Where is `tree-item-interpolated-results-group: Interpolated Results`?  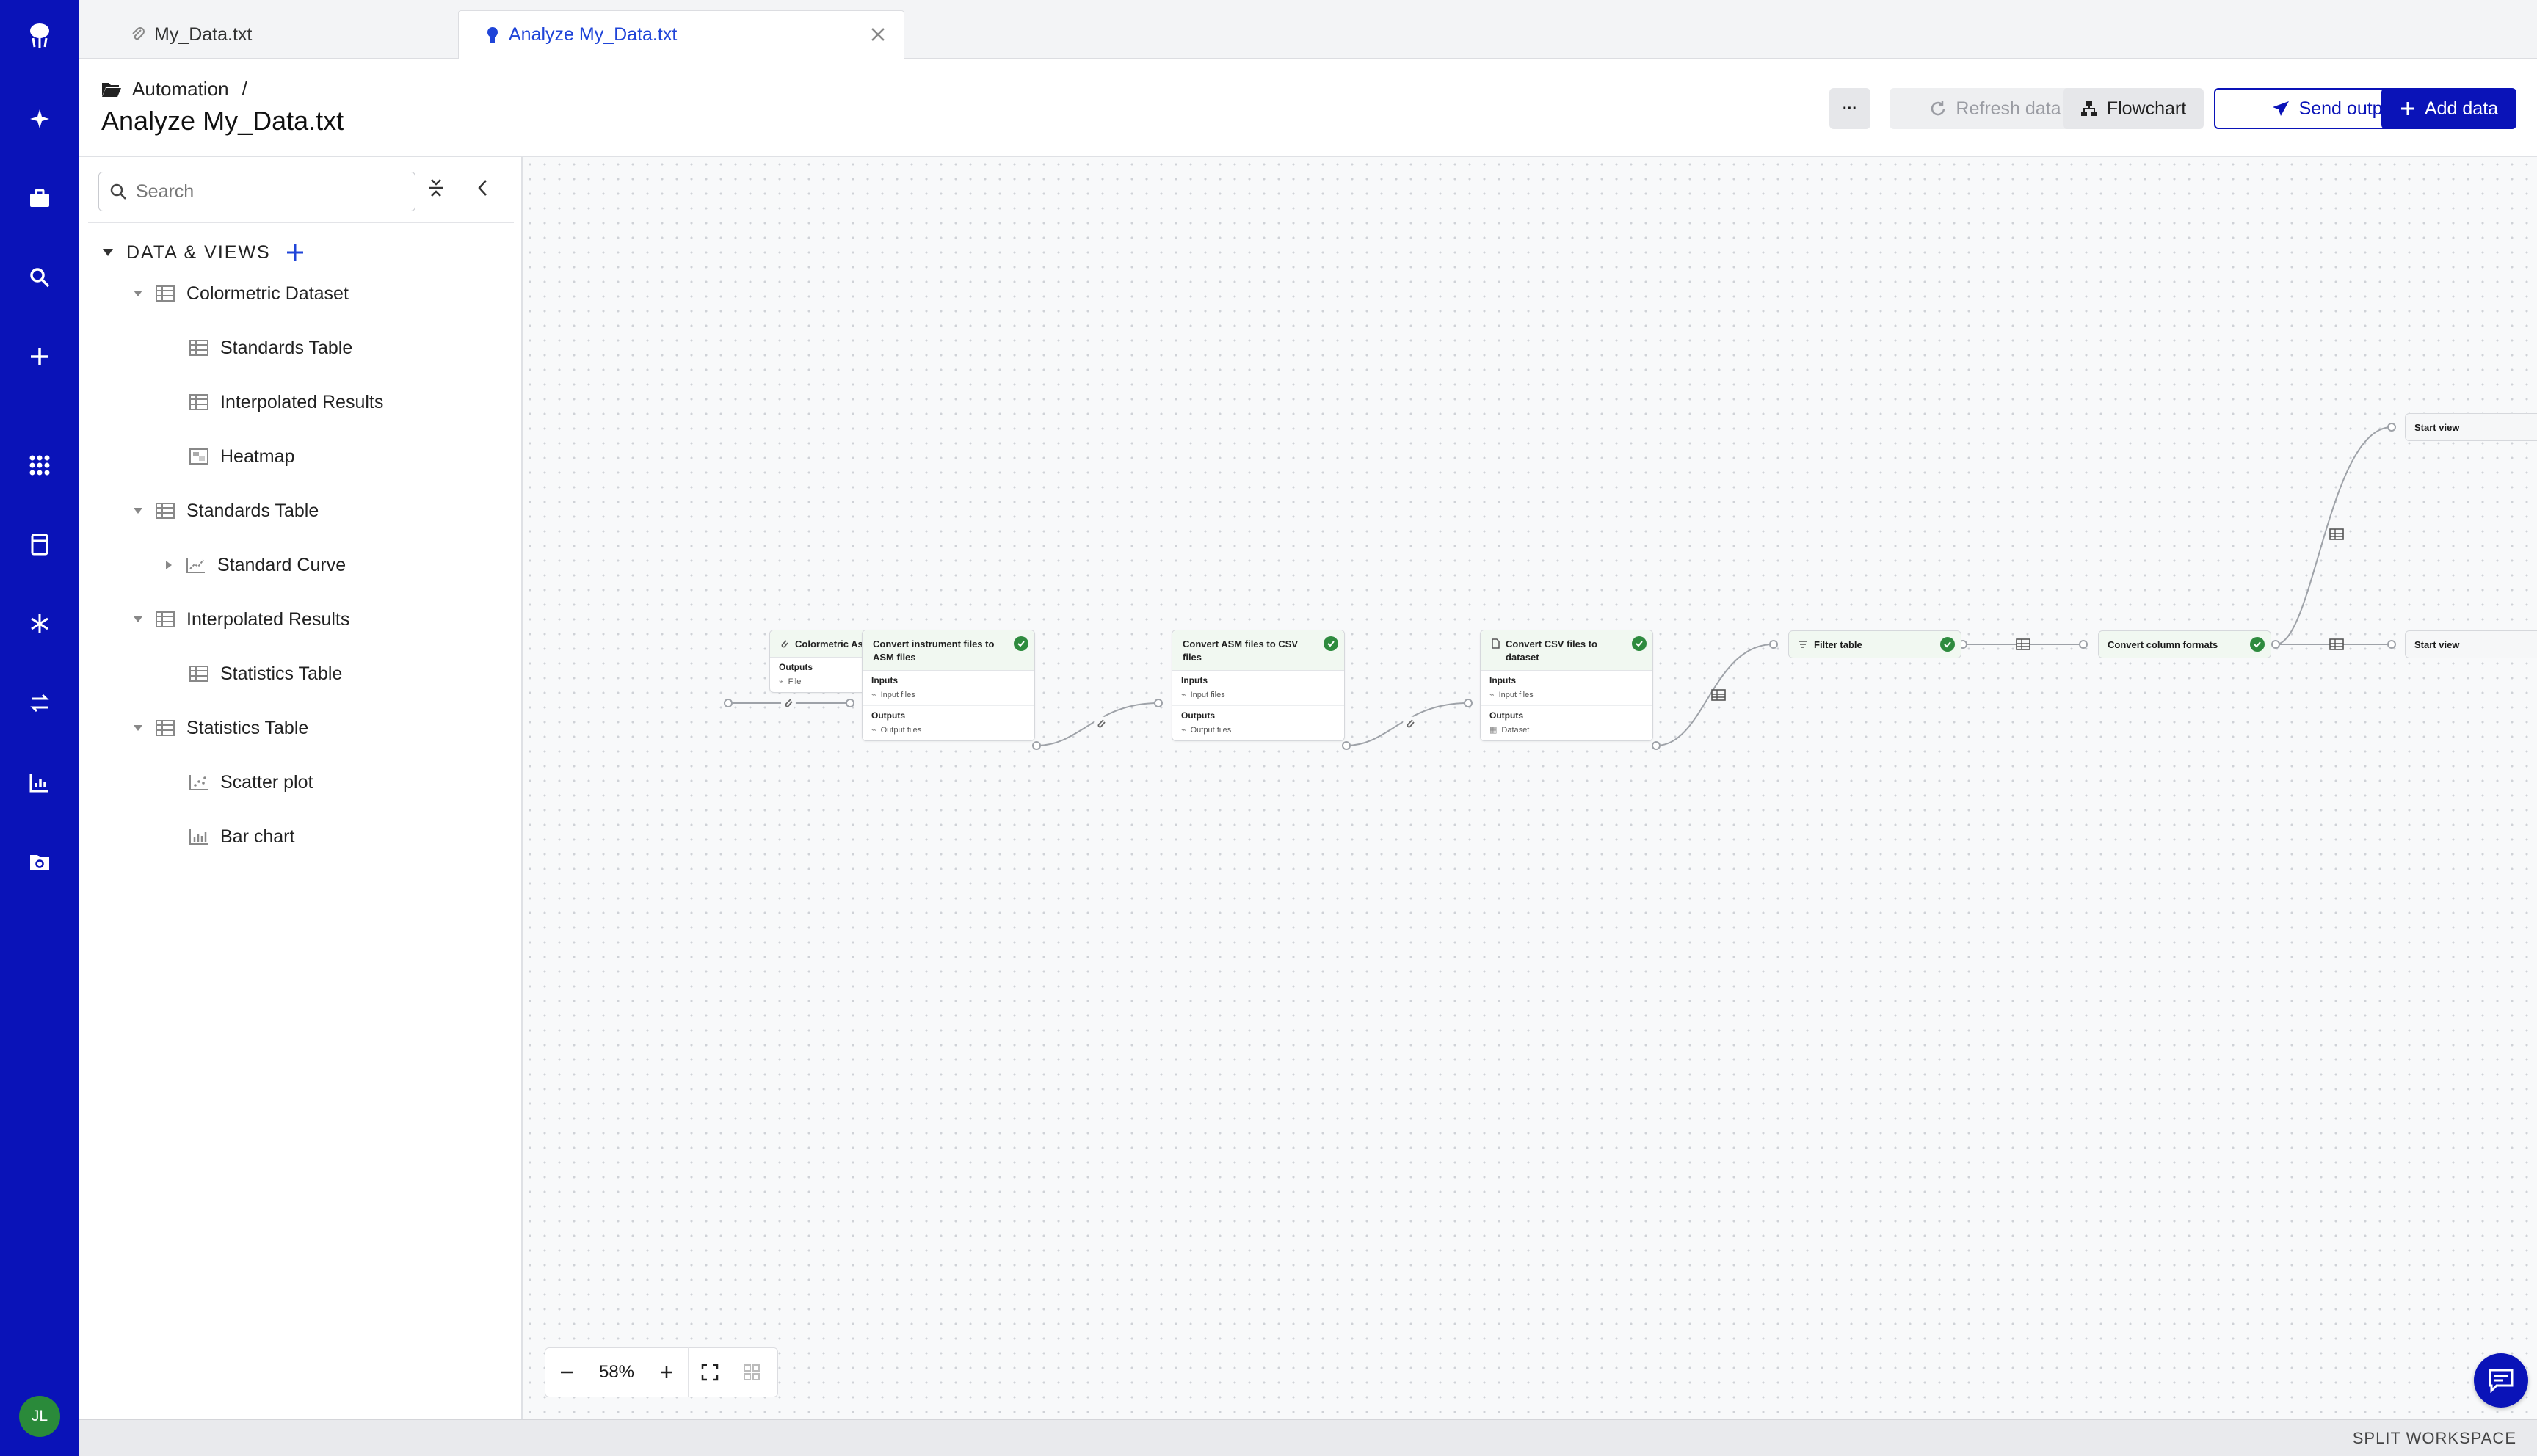 tree-item-interpolated-results-group: Interpolated Results is located at coordinates (238, 619).